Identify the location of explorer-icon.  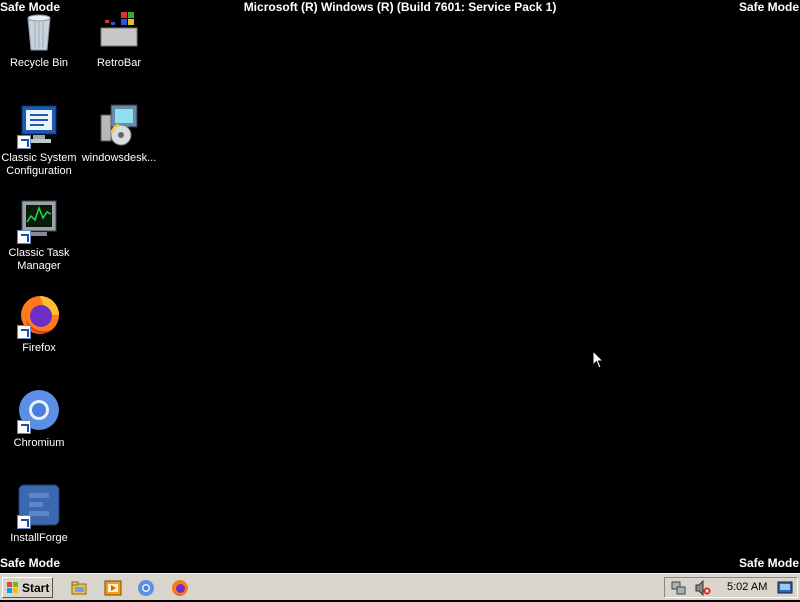
(79, 588).